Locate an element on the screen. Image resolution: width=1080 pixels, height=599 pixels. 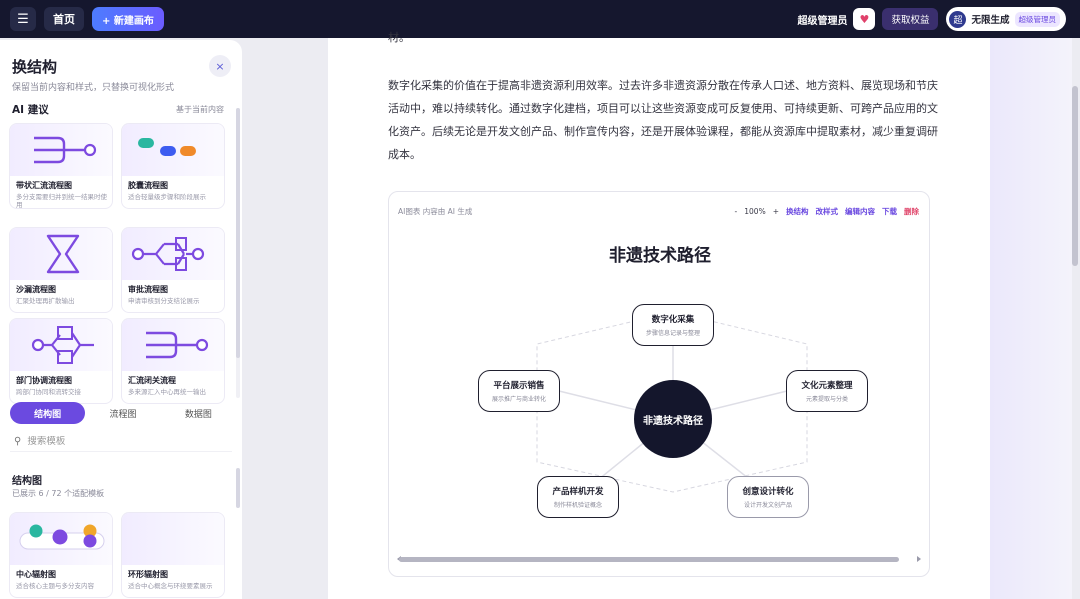
template-card: 部门协调流程图 跨部门协同和流转交接 is located at coordinates (61, 361).